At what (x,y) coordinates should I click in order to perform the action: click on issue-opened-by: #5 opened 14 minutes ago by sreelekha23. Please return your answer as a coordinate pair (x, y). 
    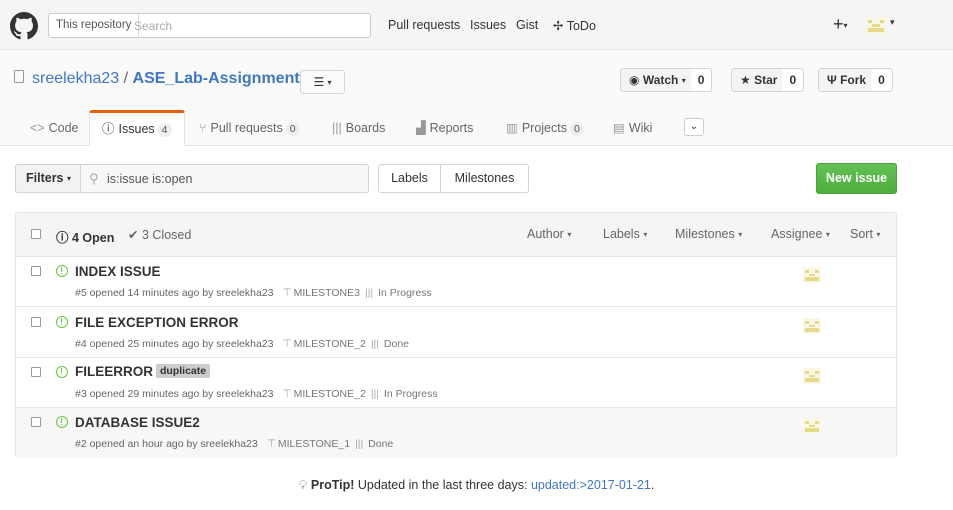
    Looking at the image, I should click on (174, 293).